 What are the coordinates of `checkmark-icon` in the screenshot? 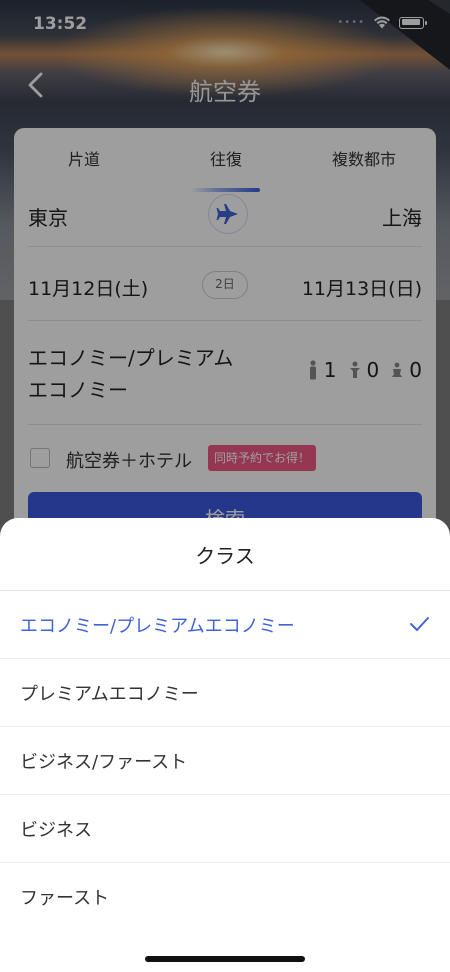 It's located at (419, 624).